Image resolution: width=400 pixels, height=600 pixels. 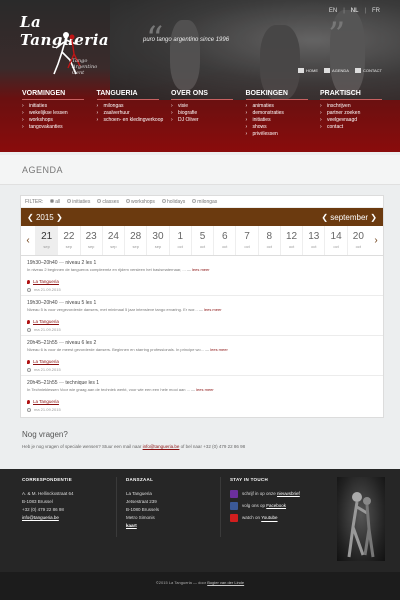 I want to click on month-prev-icon: ❮, so click(x=324, y=217).